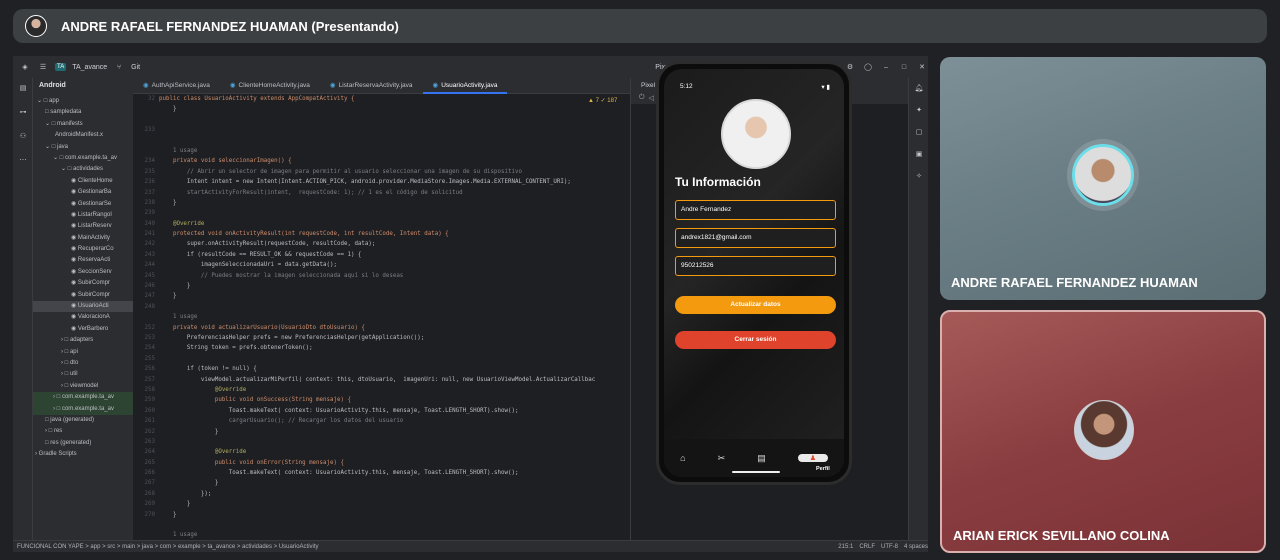  Describe the element at coordinates (270, 86) in the screenshot. I see `editor-tab: ◉ ClienteHomeActivity.java` at that location.